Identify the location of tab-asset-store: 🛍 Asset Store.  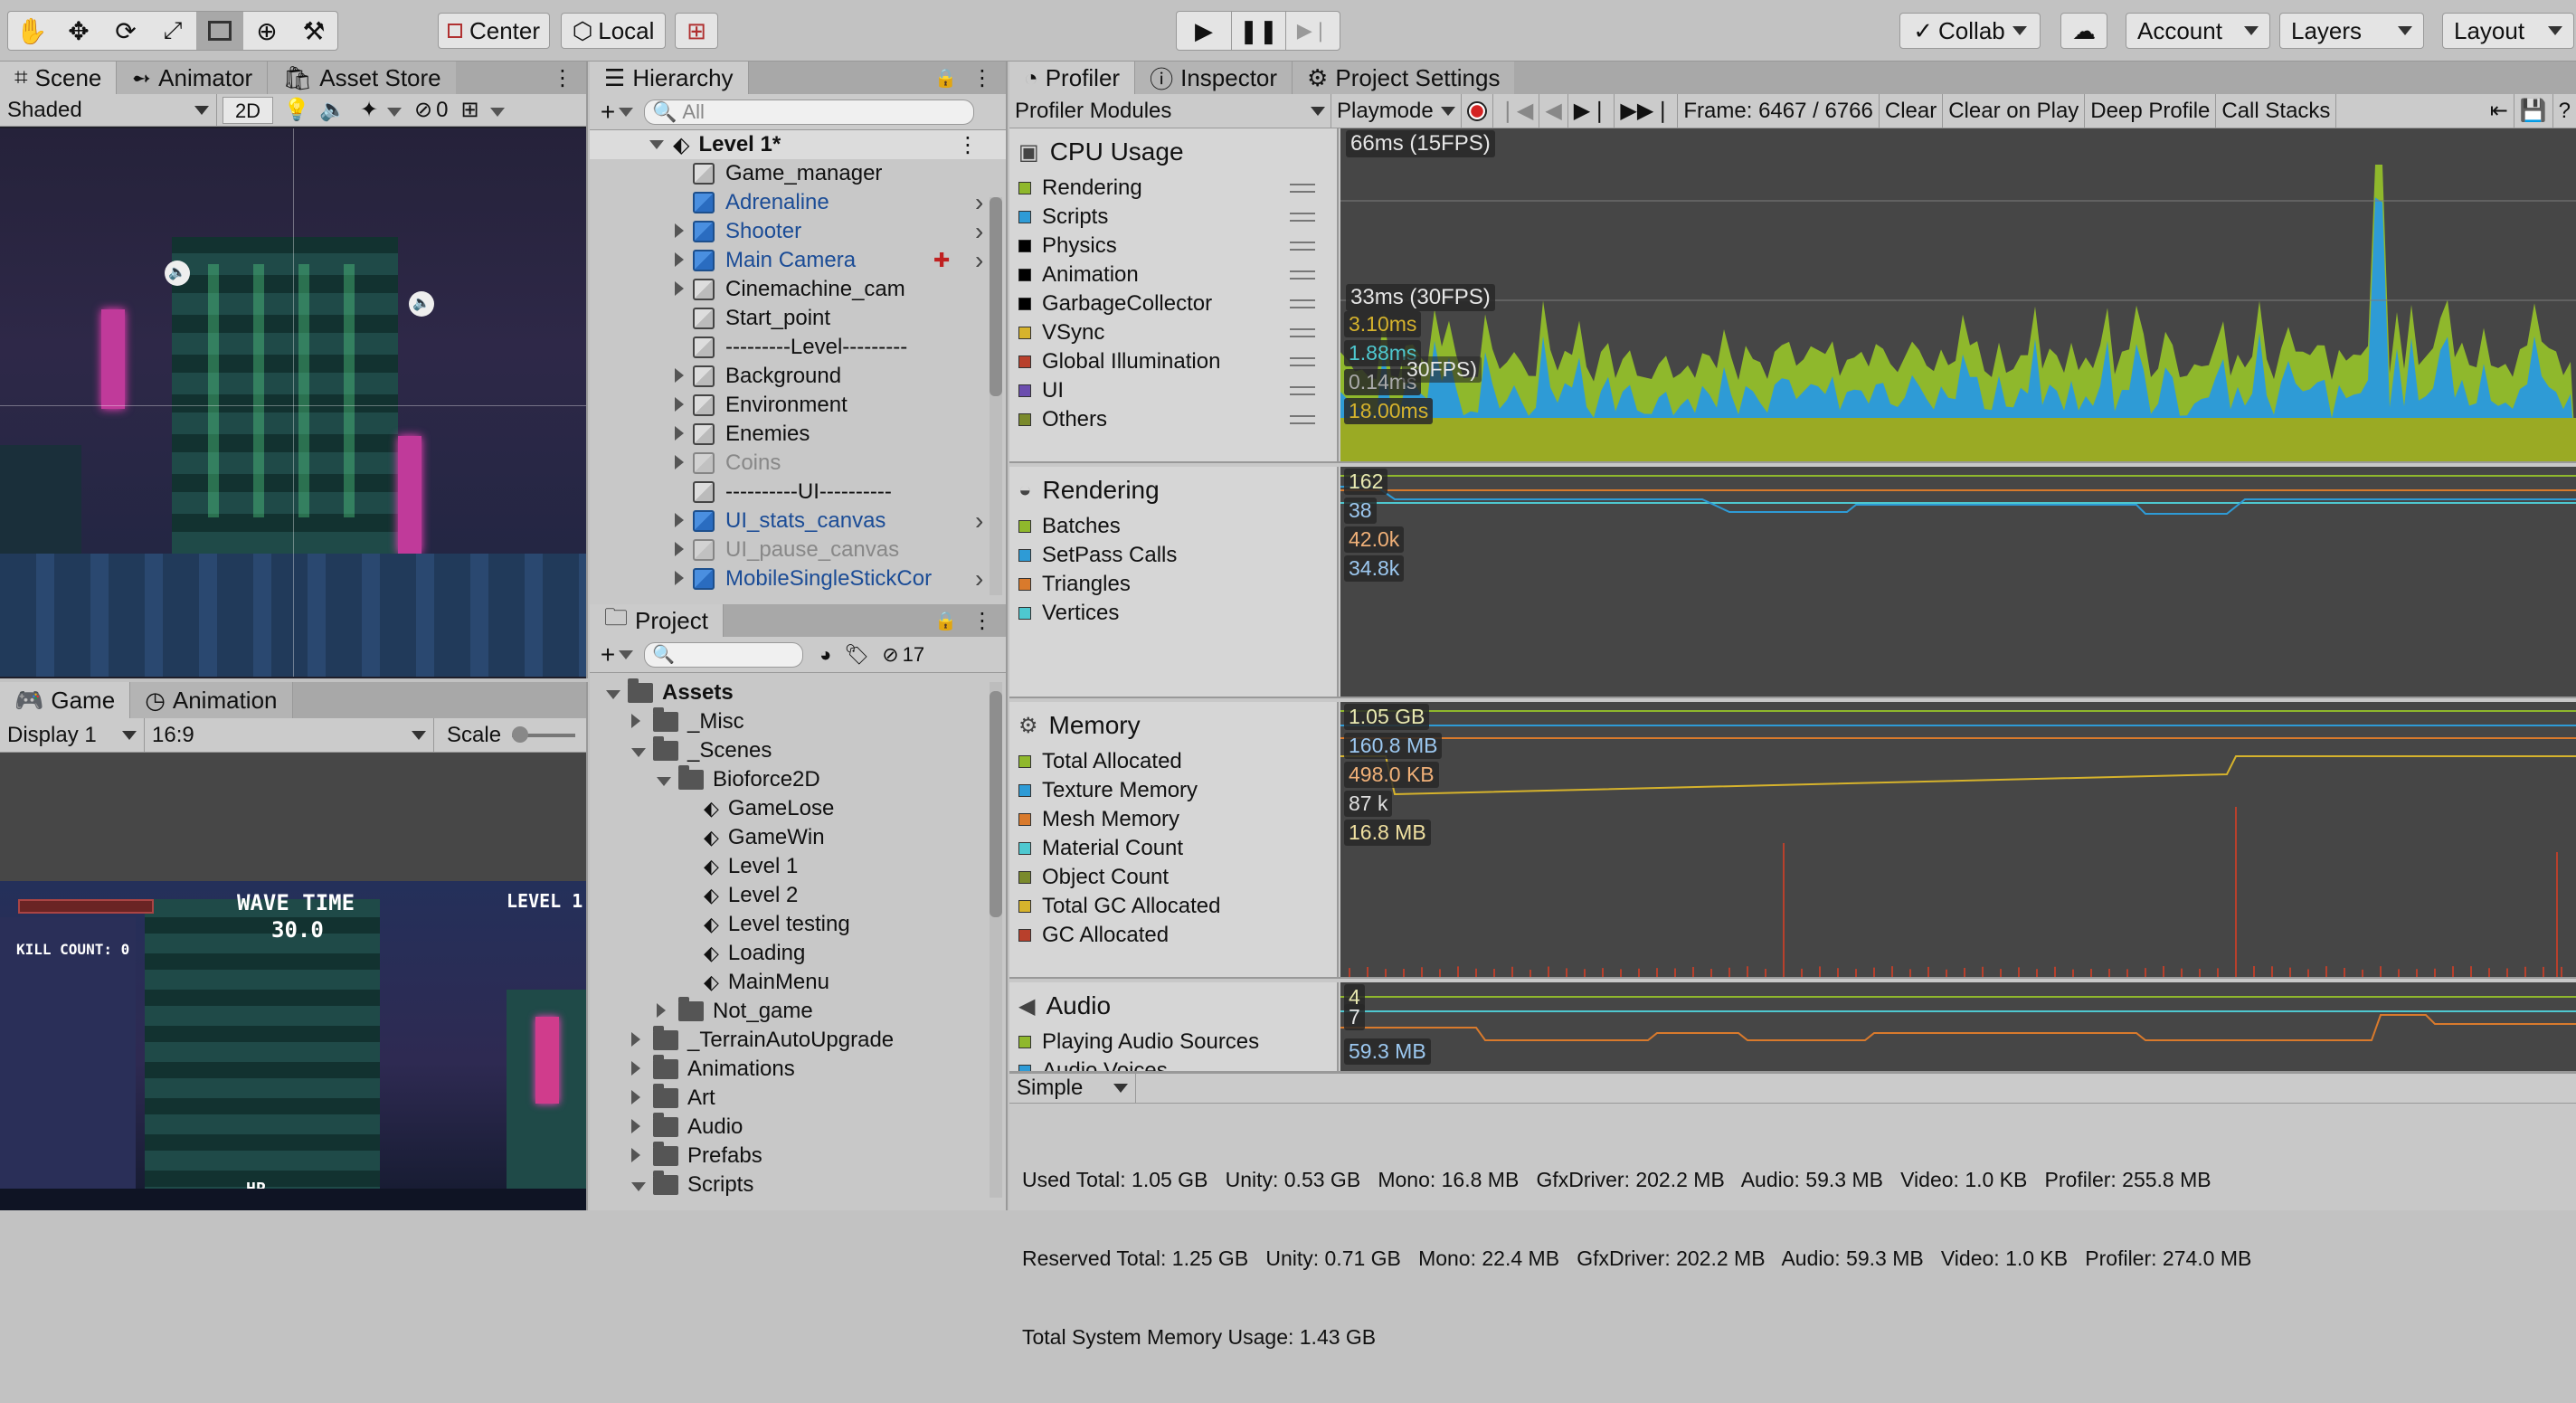
(362, 78).